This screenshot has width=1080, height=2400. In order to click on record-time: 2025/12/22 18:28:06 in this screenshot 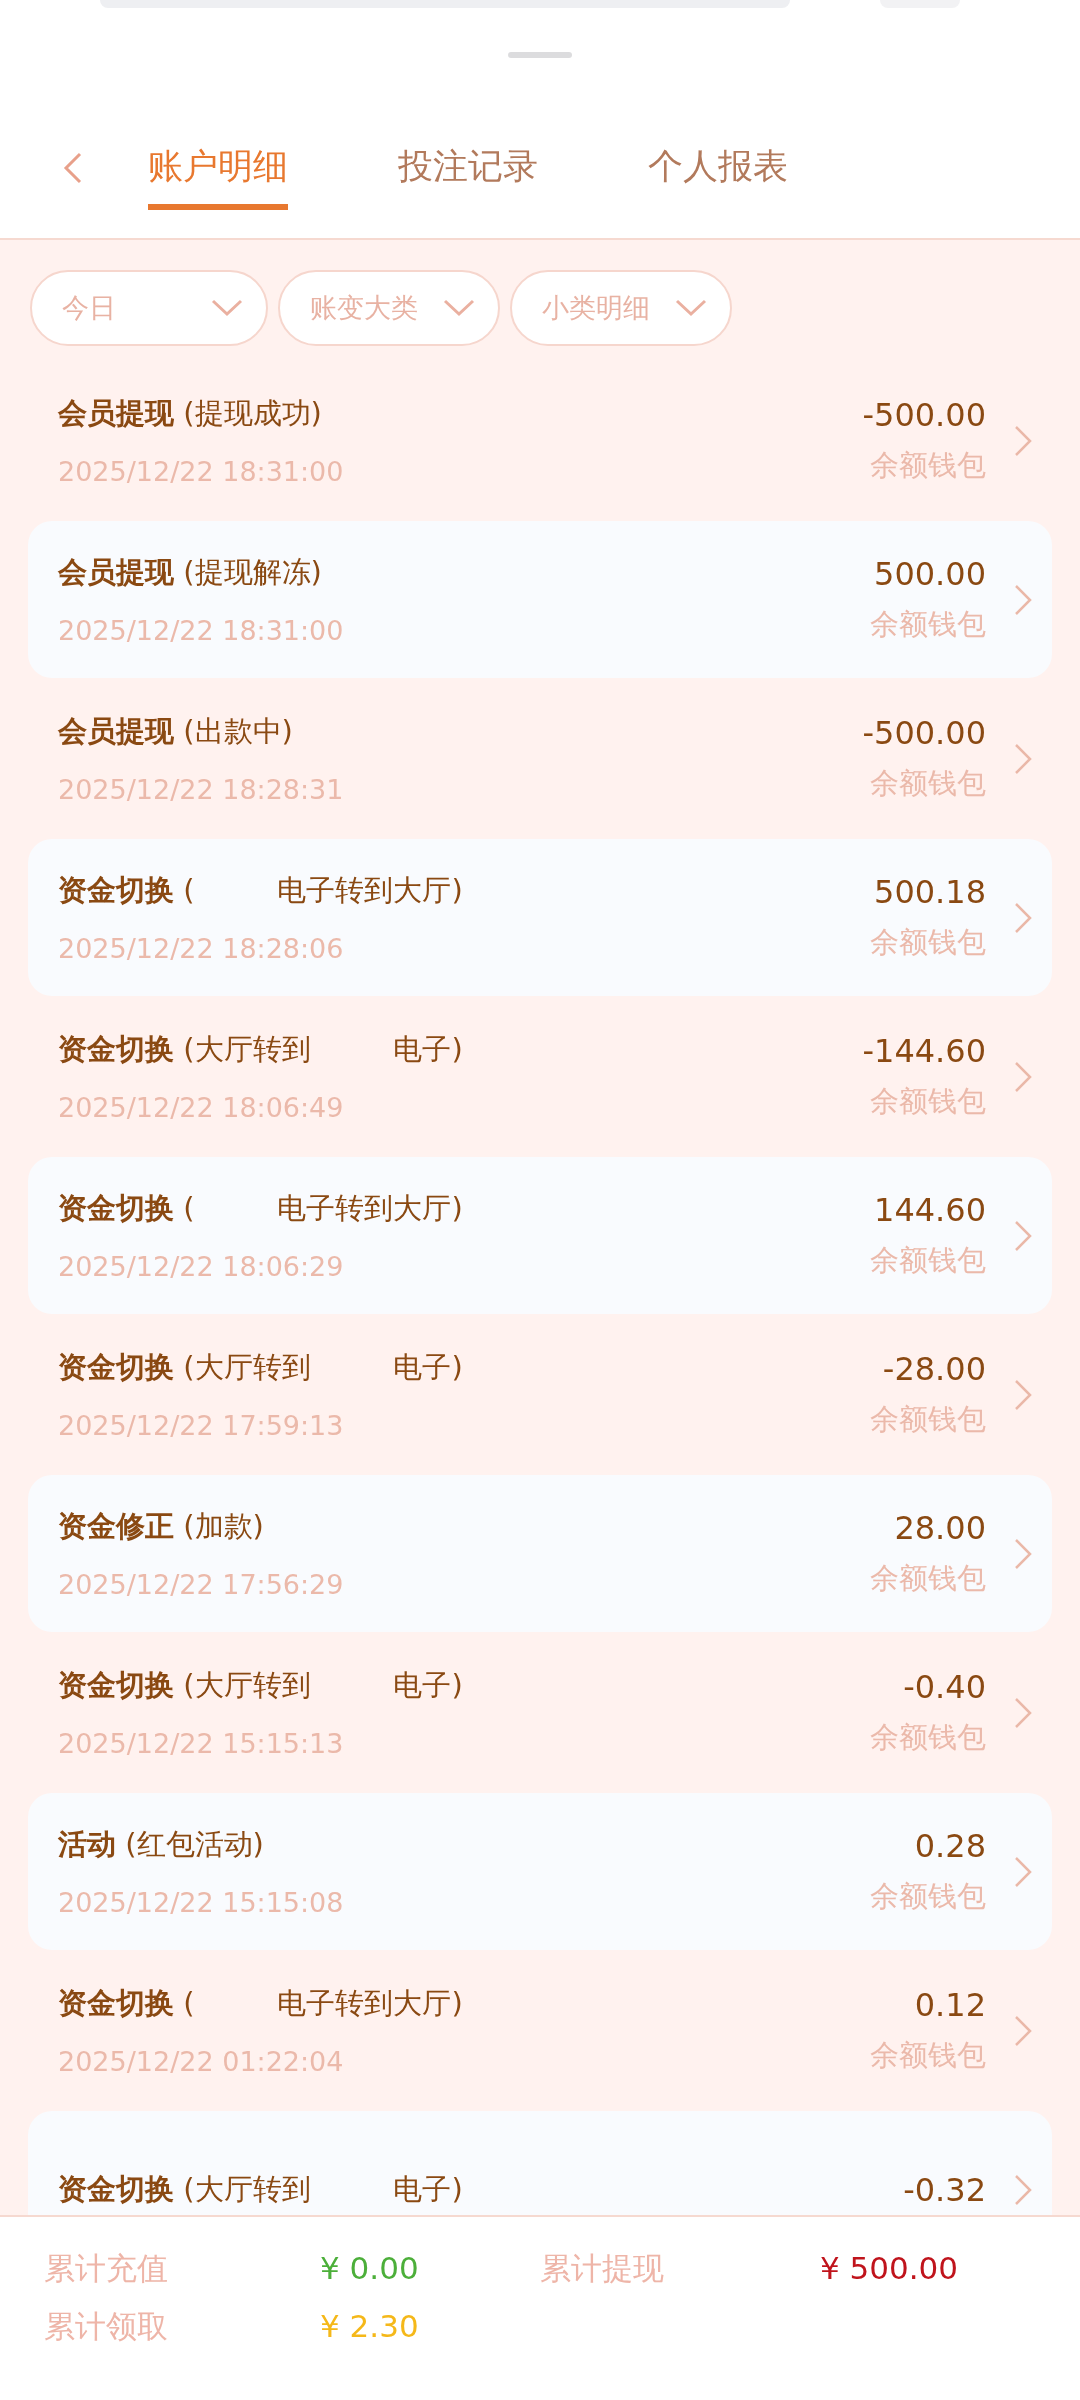, I will do `click(201, 948)`.